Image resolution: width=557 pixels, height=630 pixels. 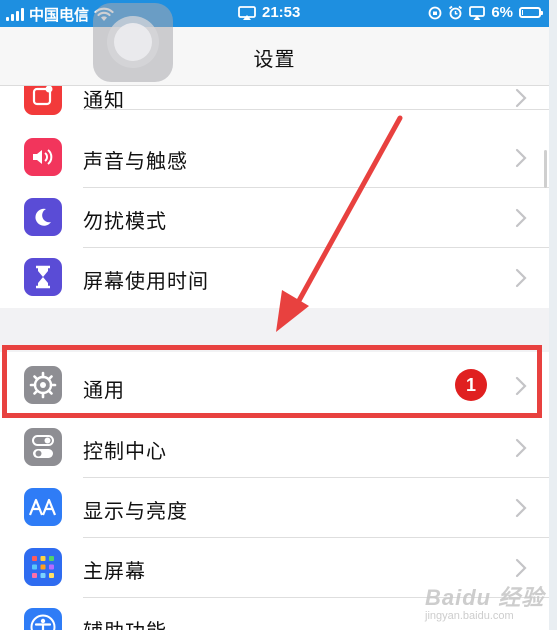 I want to click on watermark: Baidu 经验 jingyan.baidu.com, so click(x=484, y=601).